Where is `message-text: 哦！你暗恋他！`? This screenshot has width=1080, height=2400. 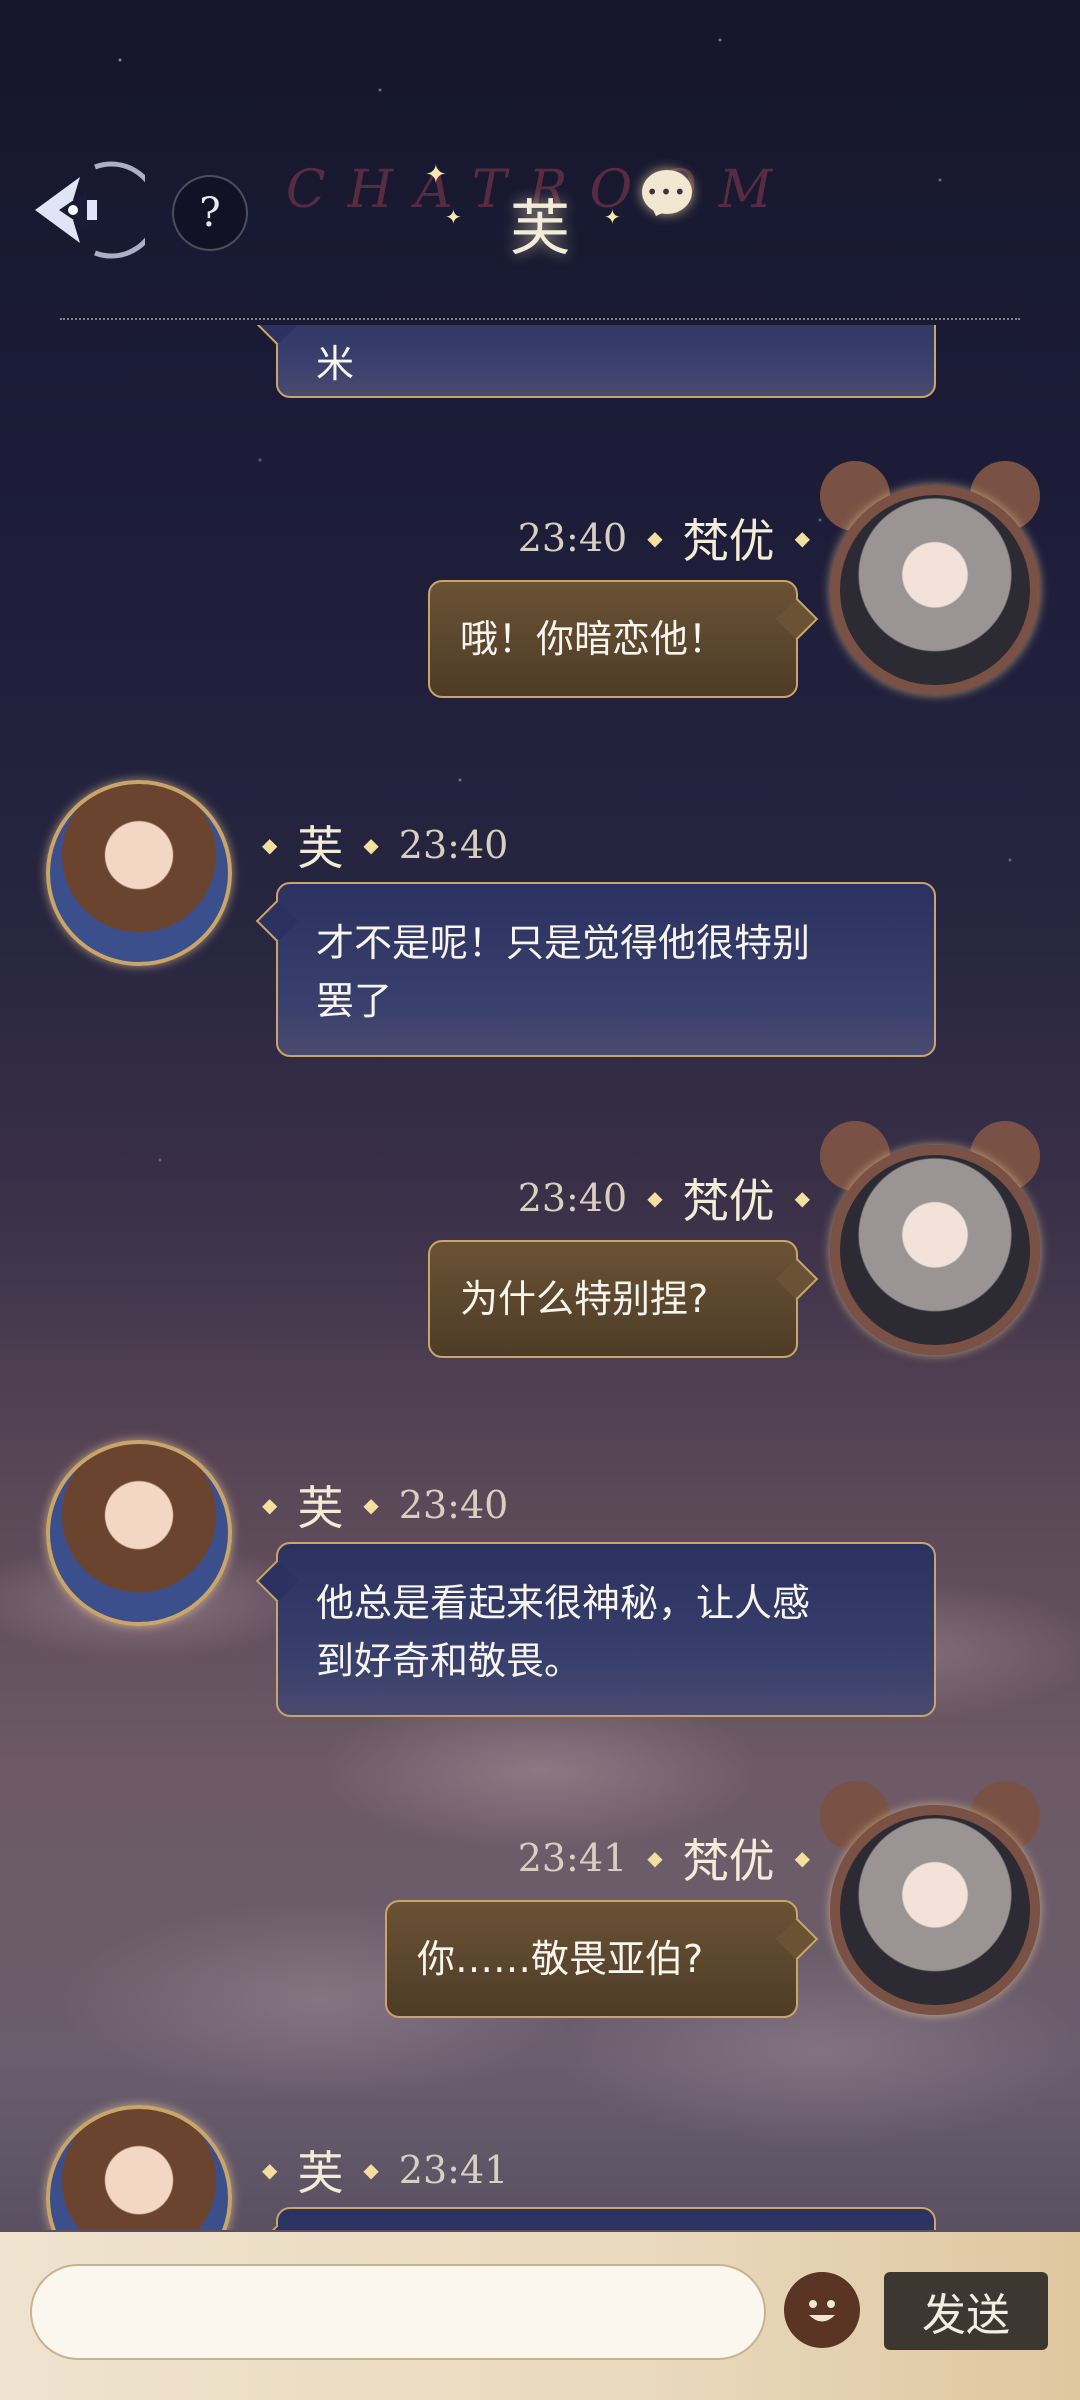 message-text: 哦！你暗恋他！ is located at coordinates (593, 639).